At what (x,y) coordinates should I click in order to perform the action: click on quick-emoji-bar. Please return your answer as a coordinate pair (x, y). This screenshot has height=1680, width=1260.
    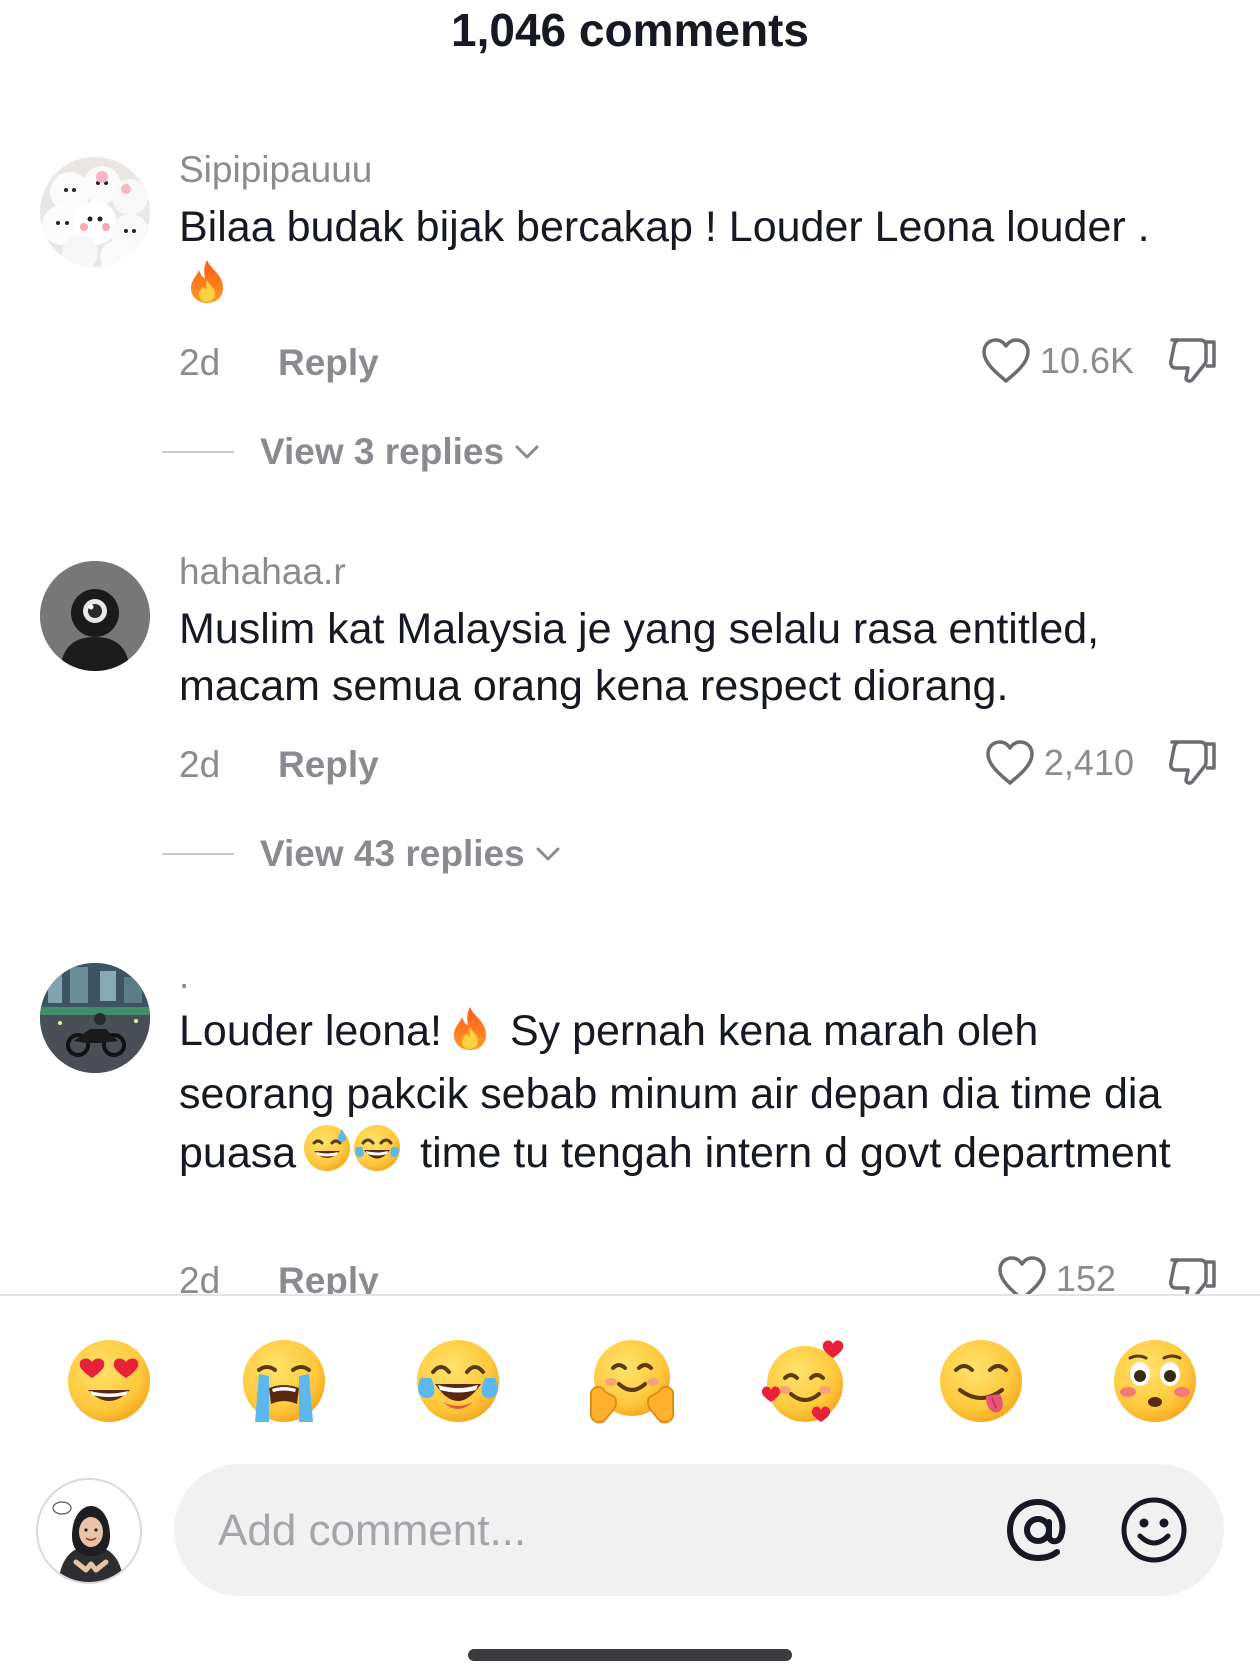
    Looking at the image, I should click on (630, 1381).